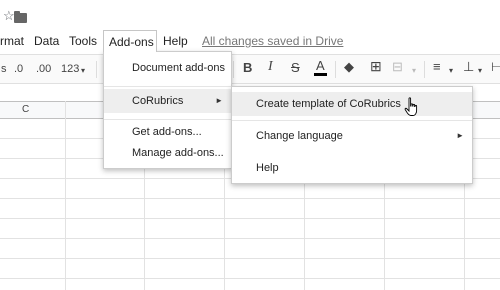 Image resolution: width=500 pixels, height=290 pixels. I want to click on menu-item-corubrics: CoRubrics ►, so click(167, 101).